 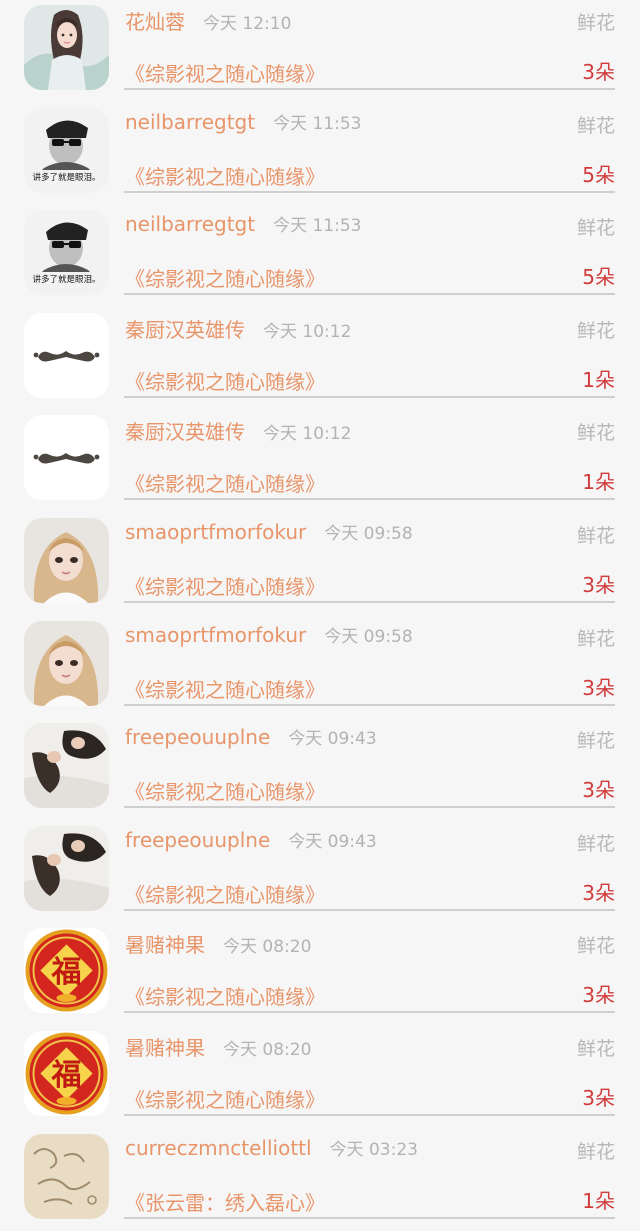 I want to click on gift-count: 5朵, so click(x=598, y=174).